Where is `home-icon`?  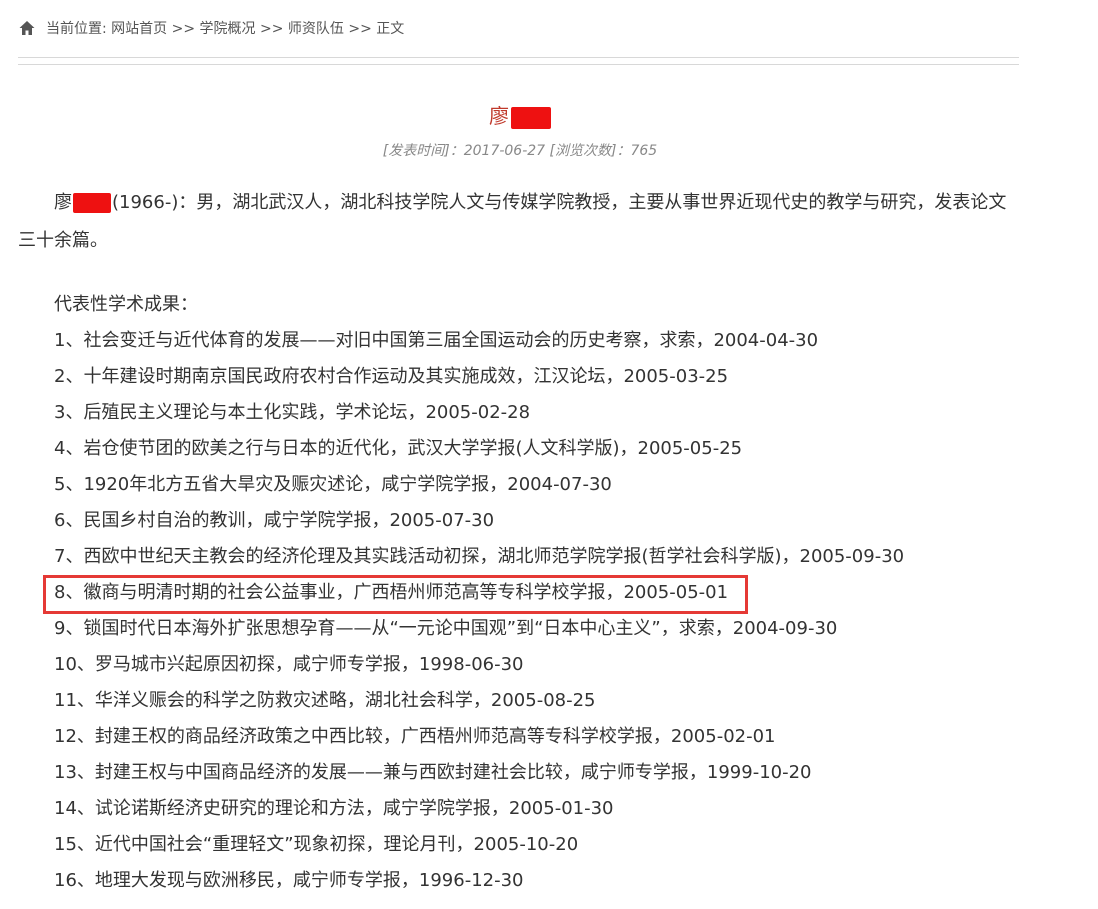
home-icon is located at coordinates (27, 28).